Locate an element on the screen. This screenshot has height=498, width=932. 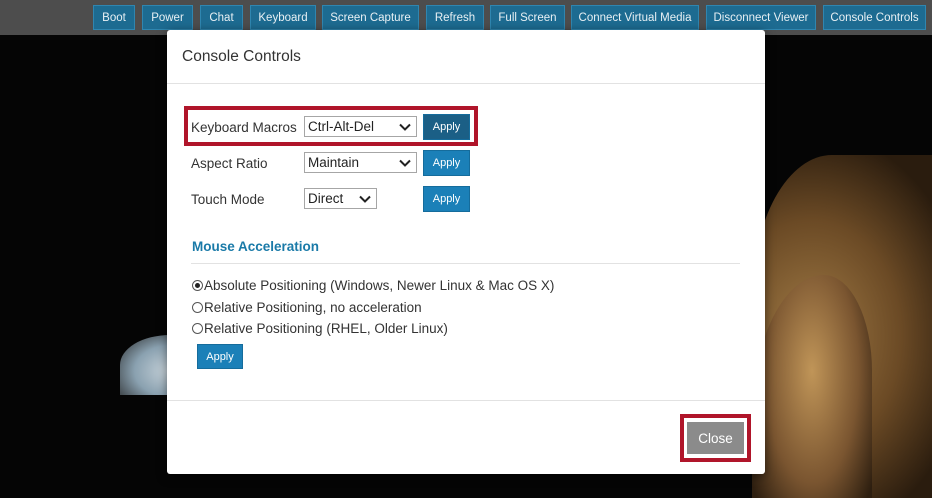
mouse-acceleration-apply-button: Apply is located at coordinates (220, 356).